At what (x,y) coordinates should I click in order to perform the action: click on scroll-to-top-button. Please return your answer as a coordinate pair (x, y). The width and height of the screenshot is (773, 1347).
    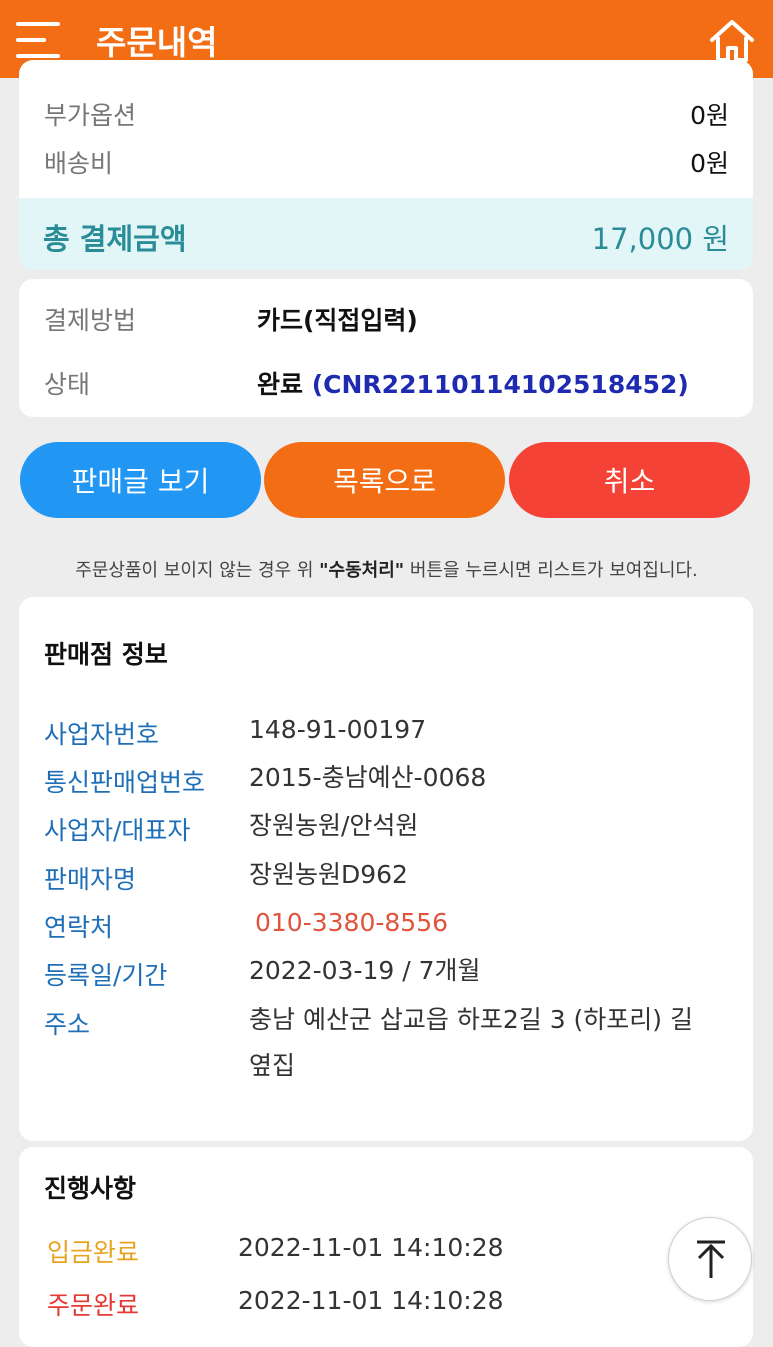
    Looking at the image, I should click on (710, 1259).